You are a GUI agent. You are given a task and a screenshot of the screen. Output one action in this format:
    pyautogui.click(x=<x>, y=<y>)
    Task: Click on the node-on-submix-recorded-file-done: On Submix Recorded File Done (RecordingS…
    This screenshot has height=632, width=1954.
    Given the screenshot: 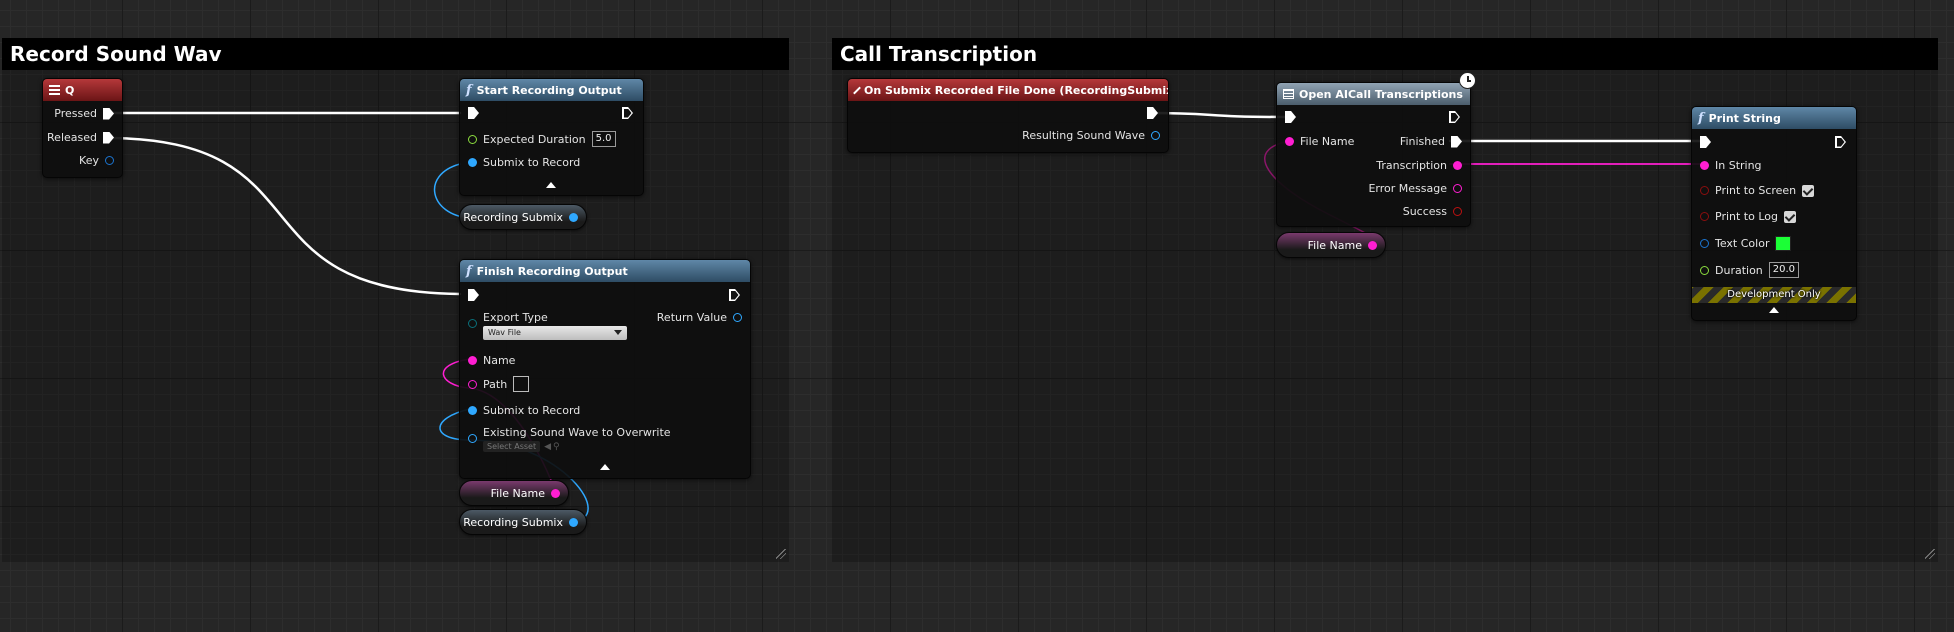 What is the action you would take?
    pyautogui.click(x=1008, y=115)
    